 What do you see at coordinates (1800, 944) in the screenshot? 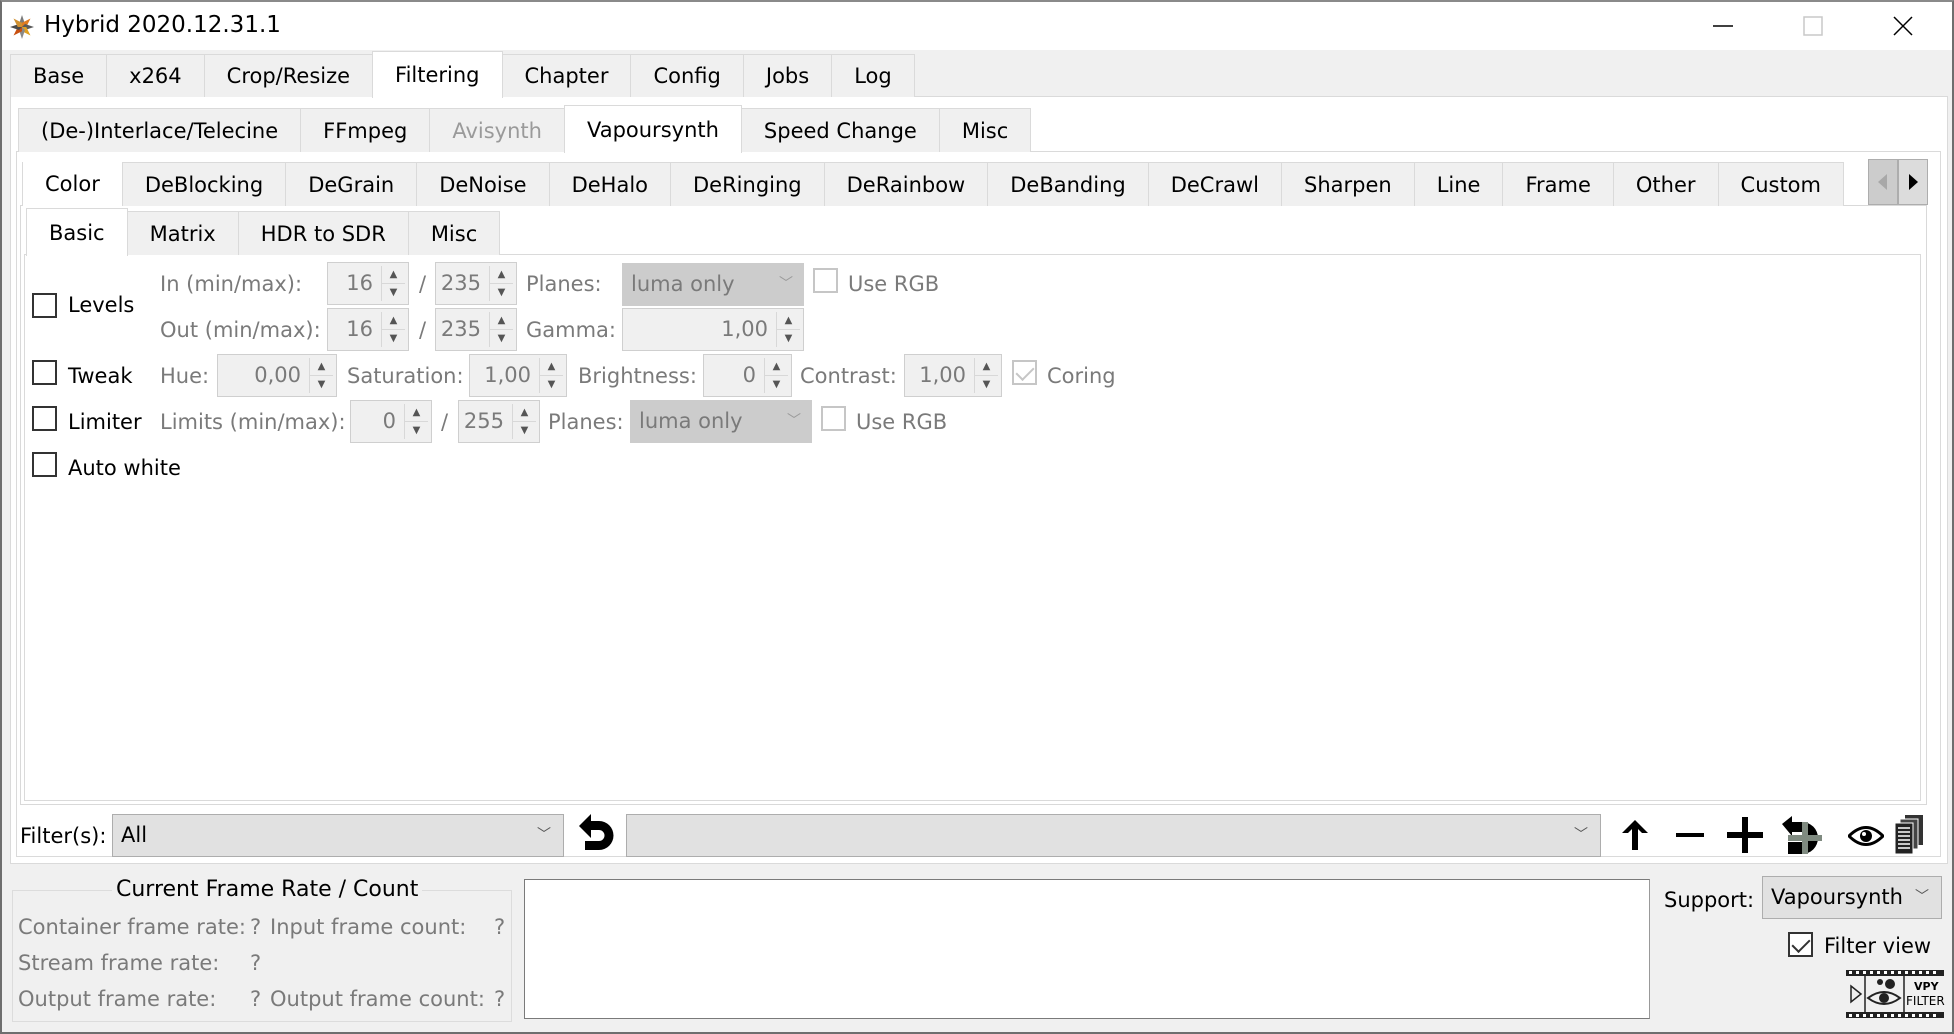
I see `filter-view-checkbox` at bounding box center [1800, 944].